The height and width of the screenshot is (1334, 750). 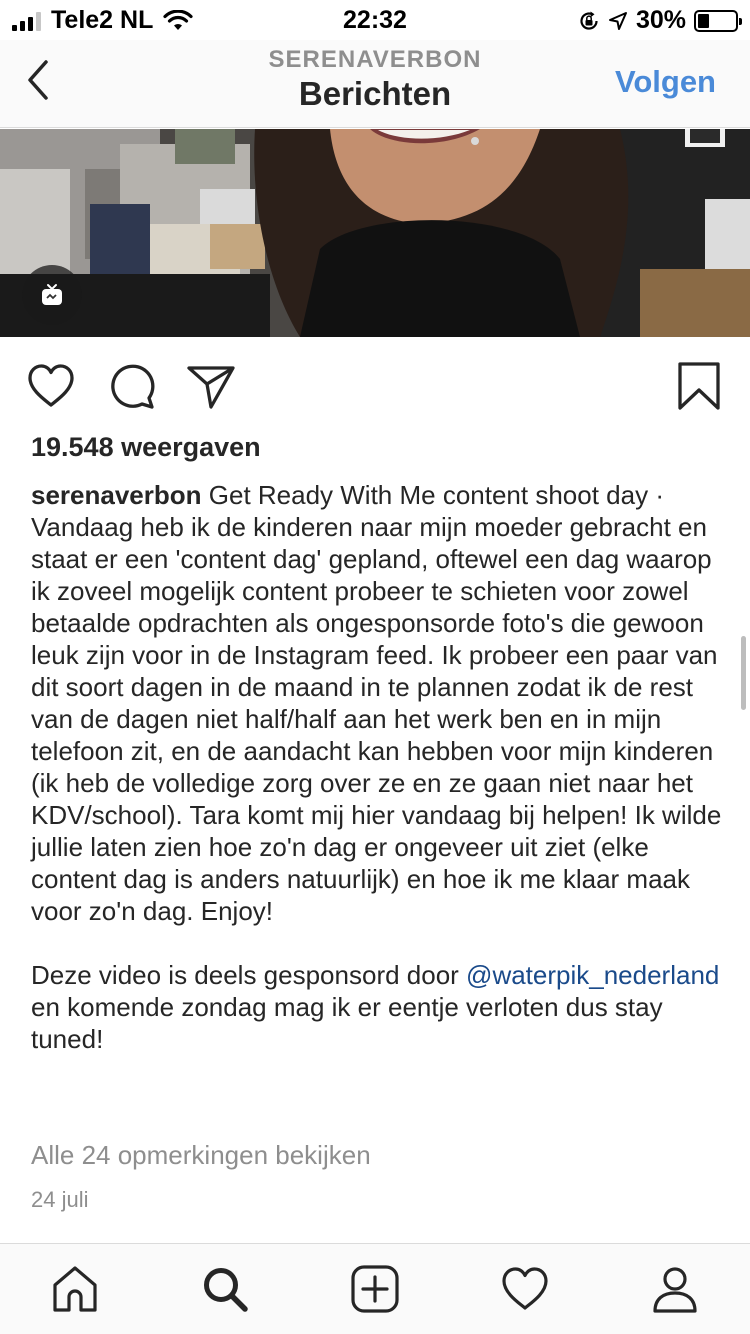 I want to click on tab-search, so click(x=225, y=1289).